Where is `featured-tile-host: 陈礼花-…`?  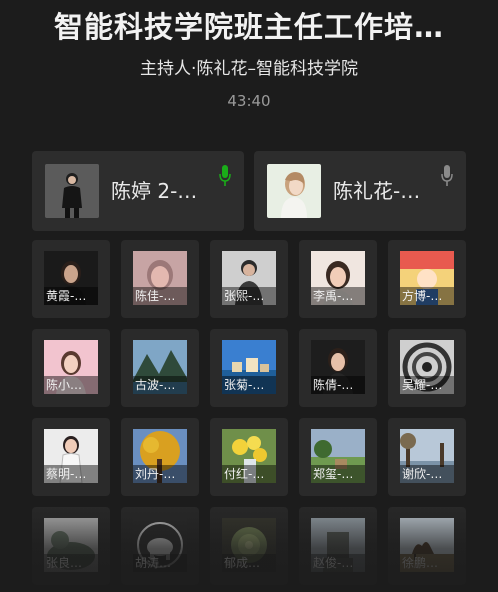 featured-tile-host: 陈礼花-… is located at coordinates (360, 191).